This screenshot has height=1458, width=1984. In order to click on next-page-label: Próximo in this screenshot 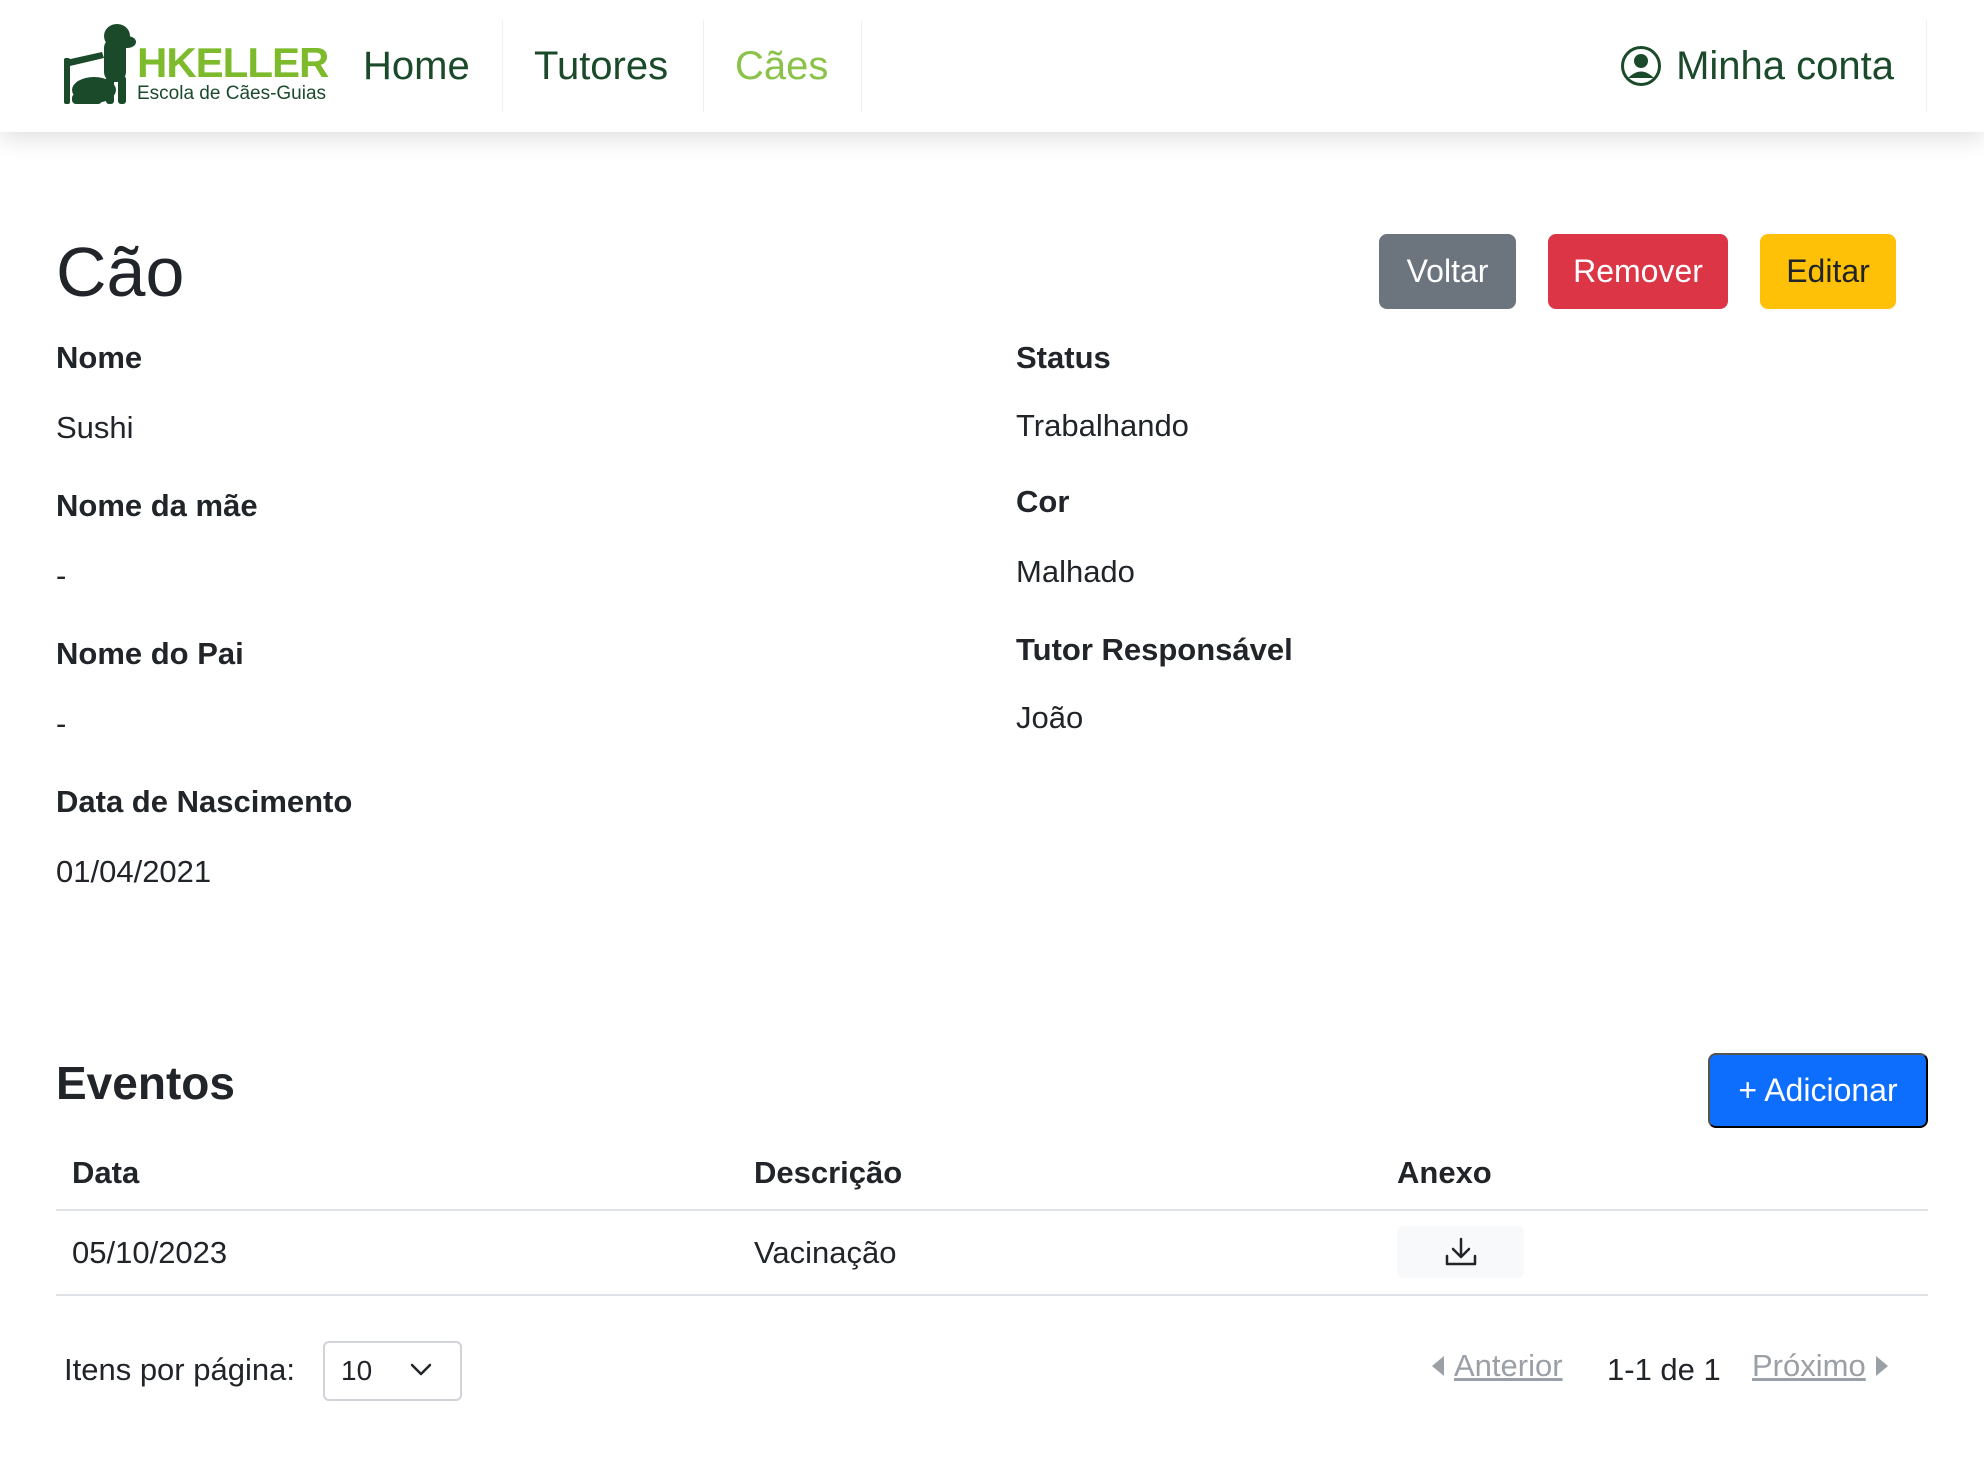, I will do `click(1809, 1365)`.